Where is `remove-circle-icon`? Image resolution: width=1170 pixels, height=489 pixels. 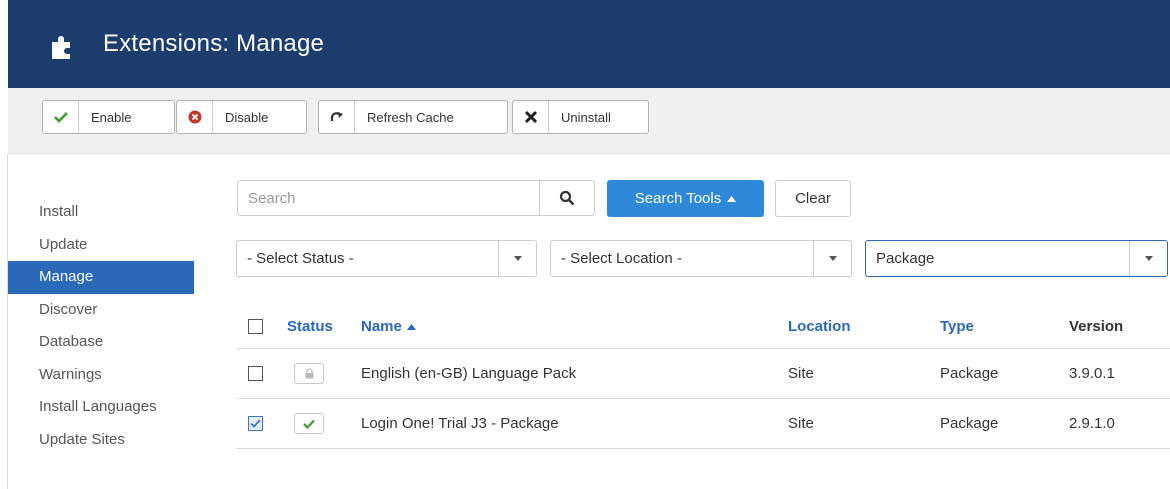 remove-circle-icon is located at coordinates (195, 117).